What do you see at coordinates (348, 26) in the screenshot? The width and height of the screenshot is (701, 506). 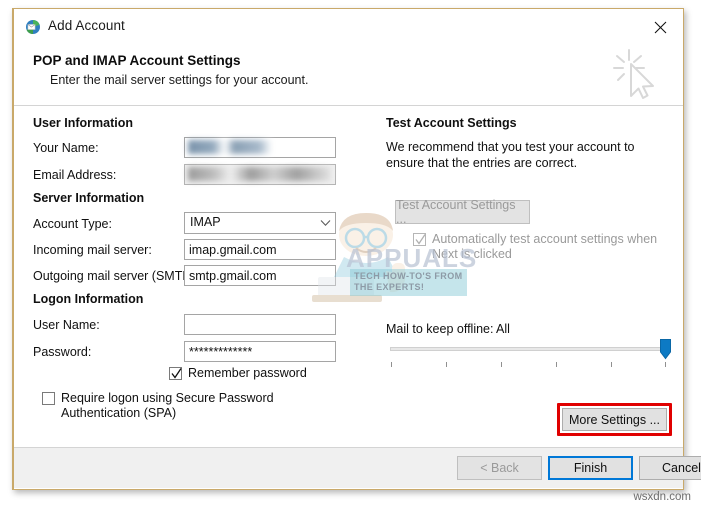 I see `title-bar: Add Account` at bounding box center [348, 26].